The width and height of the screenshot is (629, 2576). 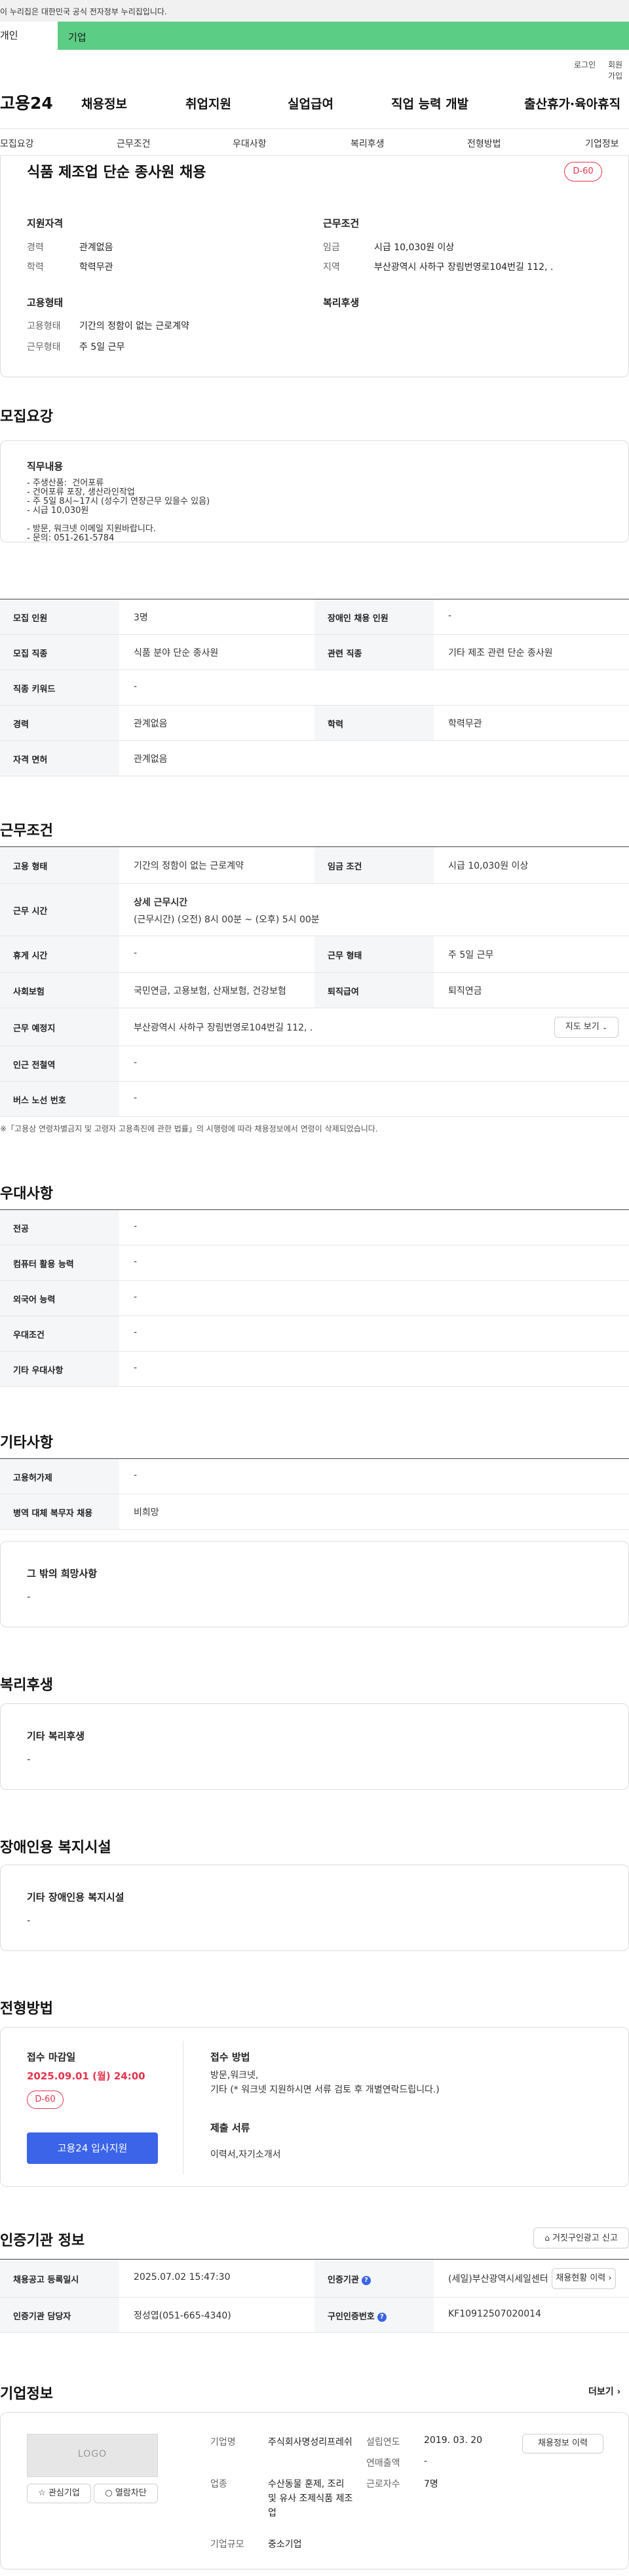 I want to click on tab-welfare: 복리후생, so click(x=368, y=143).